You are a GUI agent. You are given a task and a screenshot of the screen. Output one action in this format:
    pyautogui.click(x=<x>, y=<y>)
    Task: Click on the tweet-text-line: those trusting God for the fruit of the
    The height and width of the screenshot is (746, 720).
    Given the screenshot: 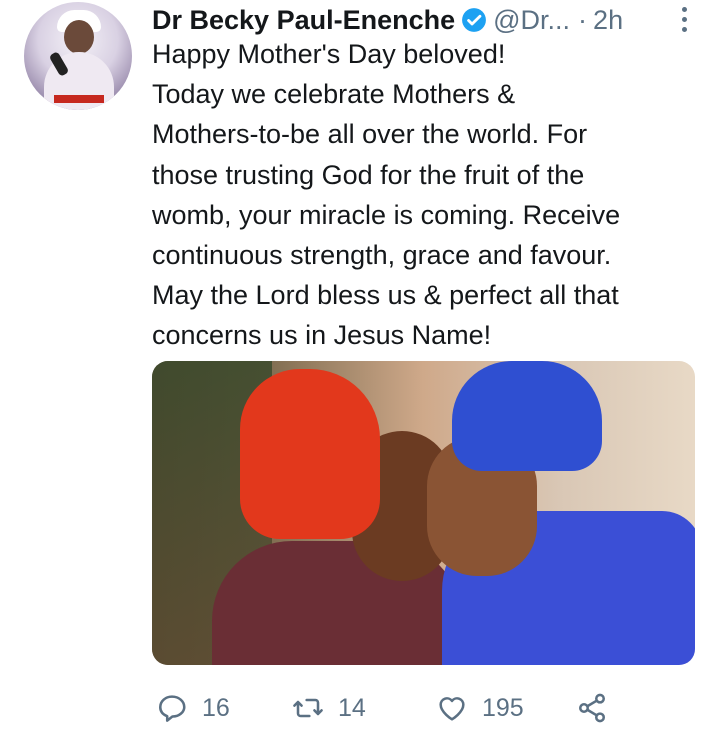 What is the action you would take?
    pyautogui.click(x=368, y=174)
    